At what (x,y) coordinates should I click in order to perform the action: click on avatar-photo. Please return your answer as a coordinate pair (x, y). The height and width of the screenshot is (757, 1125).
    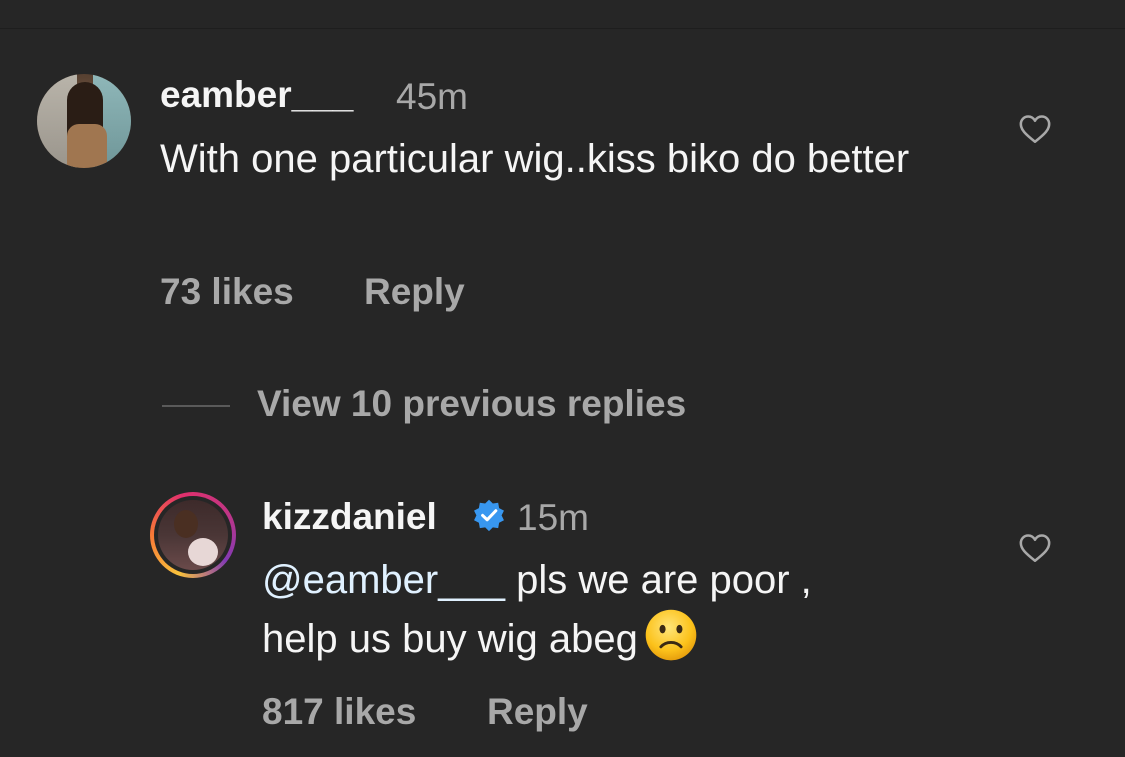
    Looking at the image, I should click on (193, 535).